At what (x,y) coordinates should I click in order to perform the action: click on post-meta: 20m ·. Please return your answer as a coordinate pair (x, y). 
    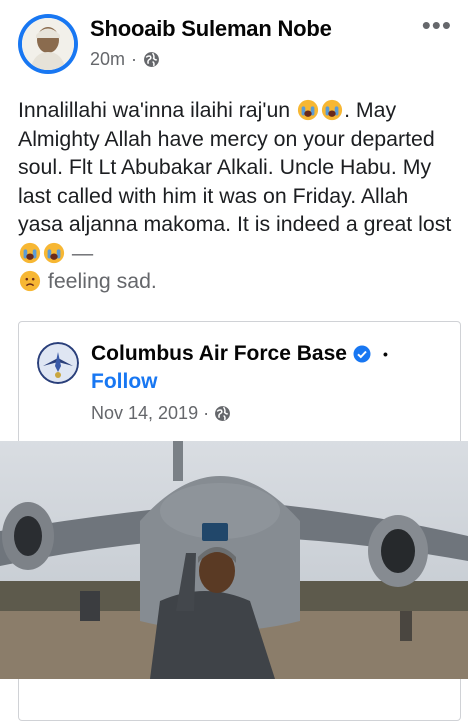
    Looking at the image, I should click on (125, 59).